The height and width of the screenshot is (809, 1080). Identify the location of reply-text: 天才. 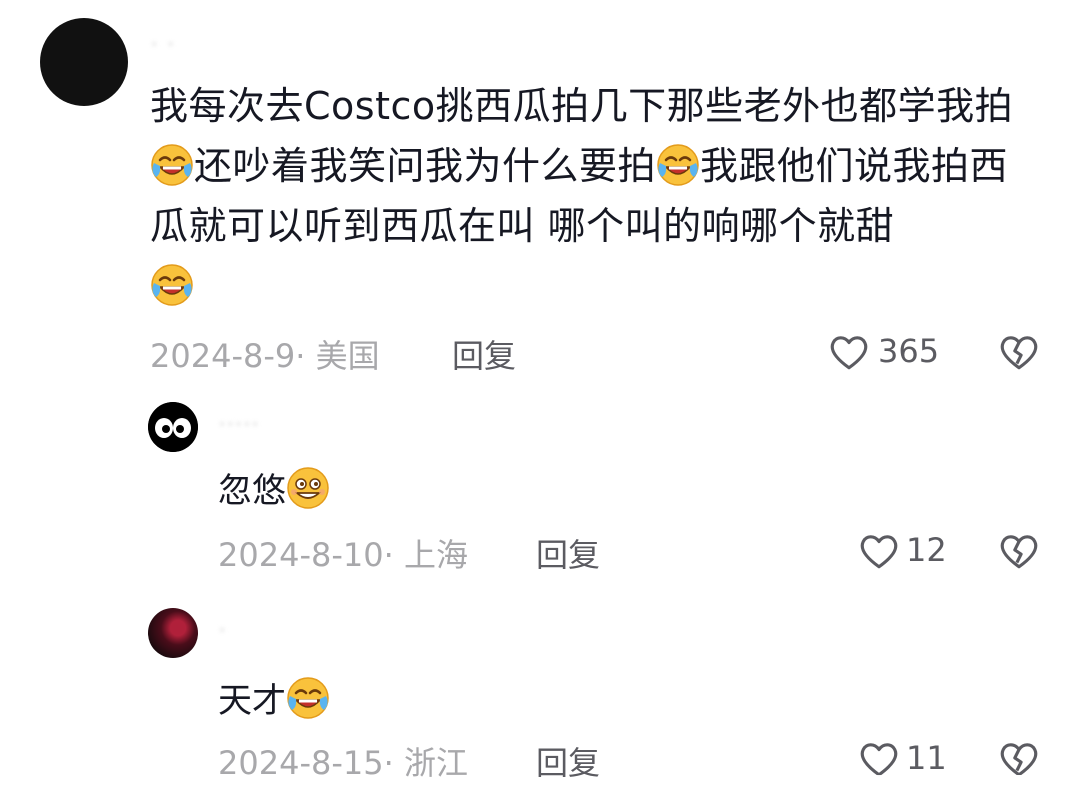
(274, 699).